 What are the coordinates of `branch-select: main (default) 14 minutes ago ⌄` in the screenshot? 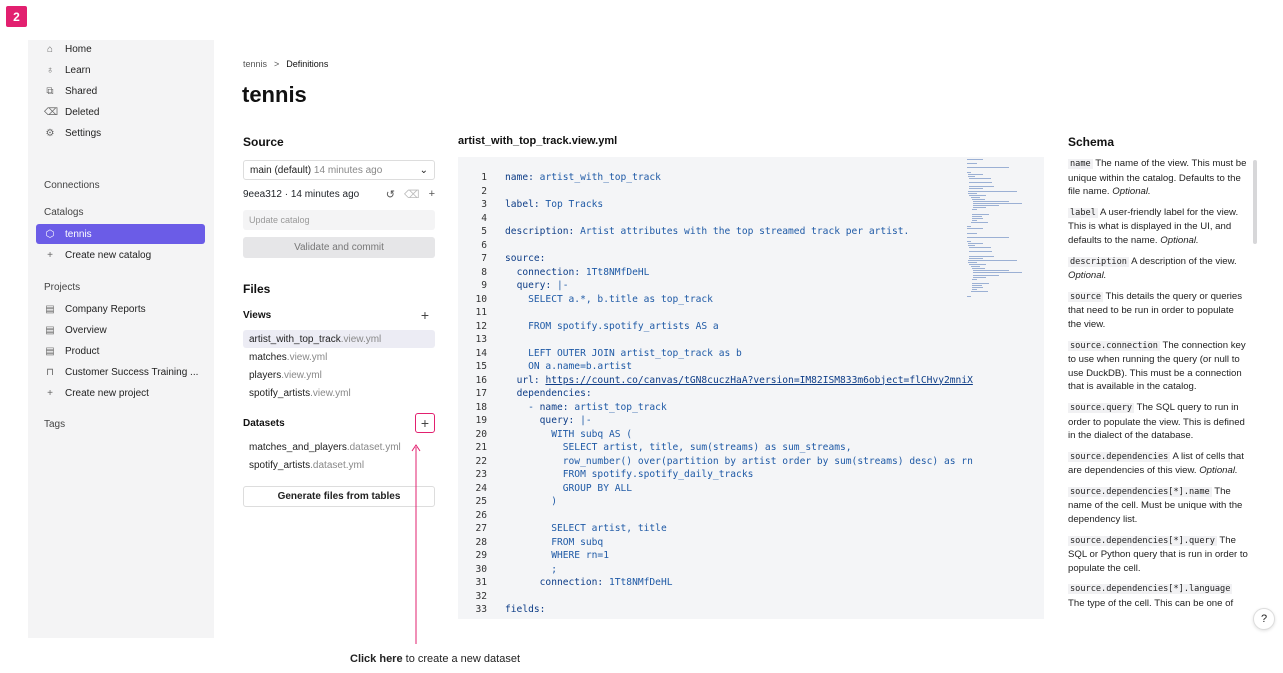 It's located at (339, 170).